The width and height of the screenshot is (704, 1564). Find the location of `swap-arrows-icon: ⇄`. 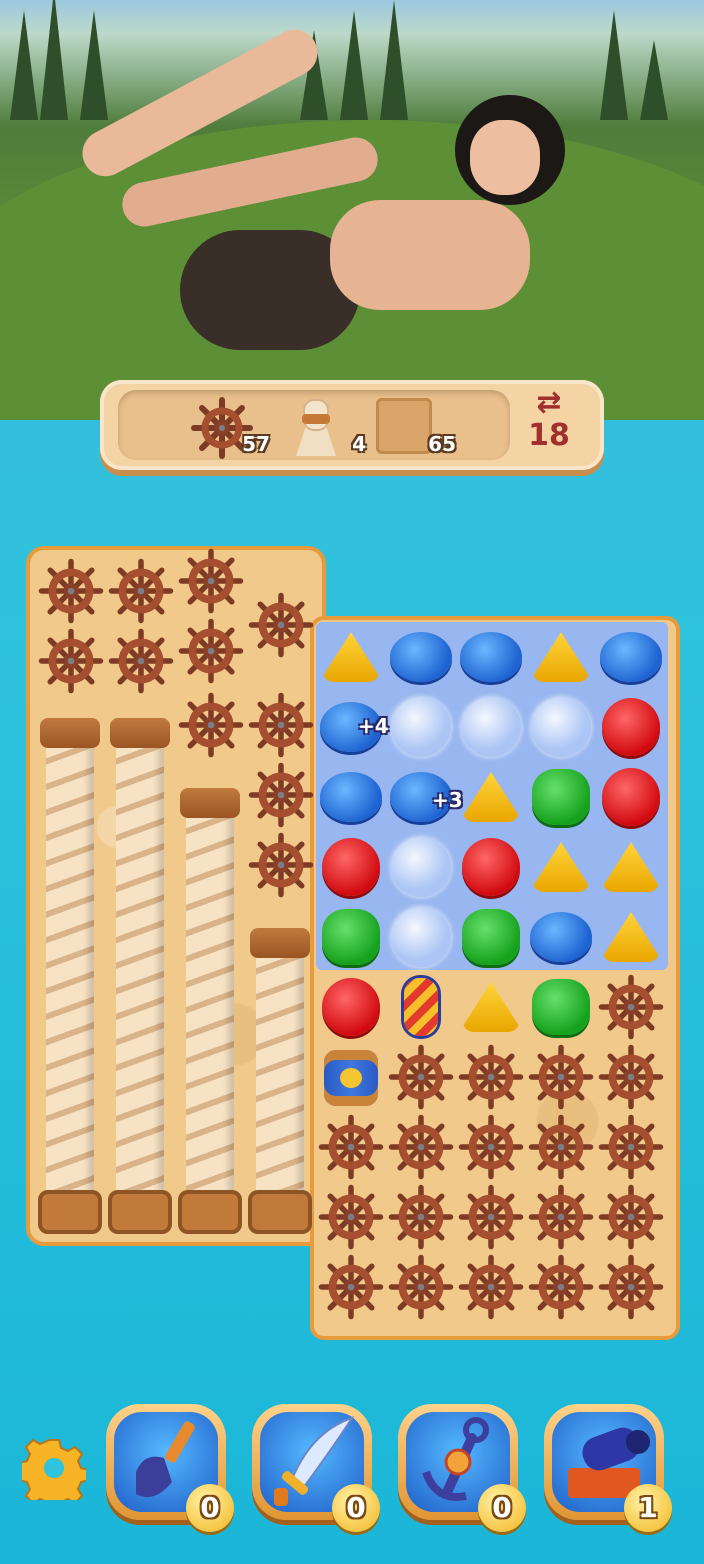

swap-arrows-icon: ⇄ is located at coordinates (549, 402).